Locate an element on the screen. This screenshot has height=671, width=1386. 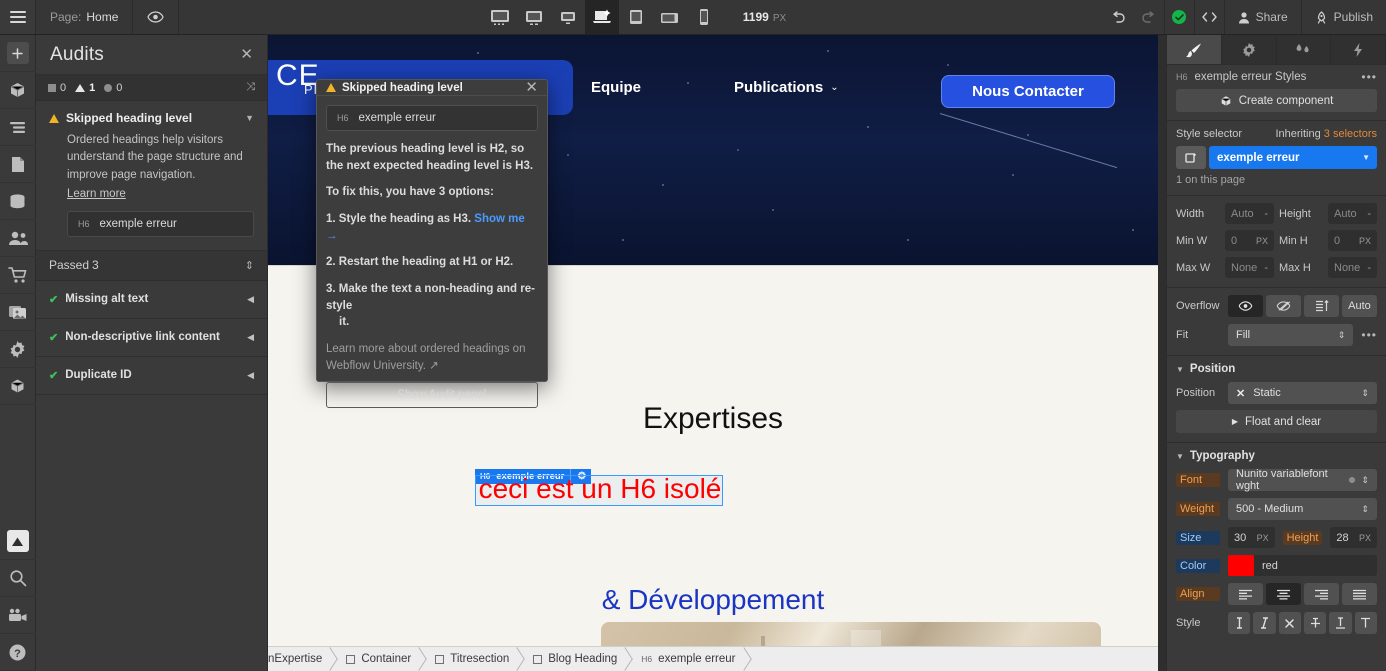
italic-button is located at coordinates (1264, 623).